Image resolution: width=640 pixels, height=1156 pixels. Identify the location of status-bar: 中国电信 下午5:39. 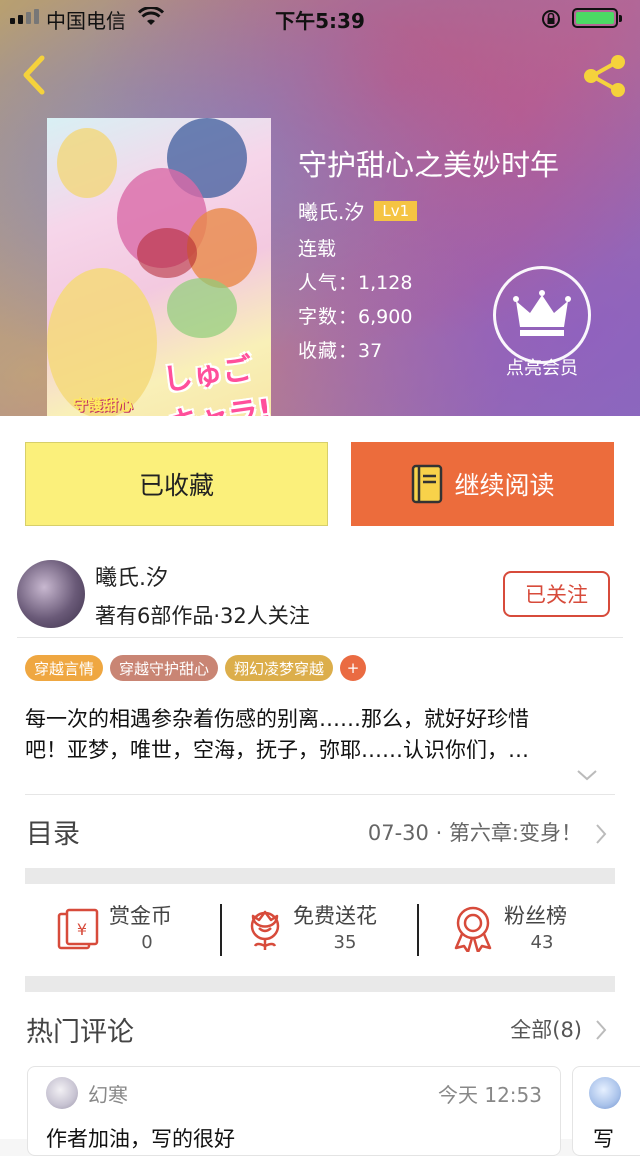
(320, 18).